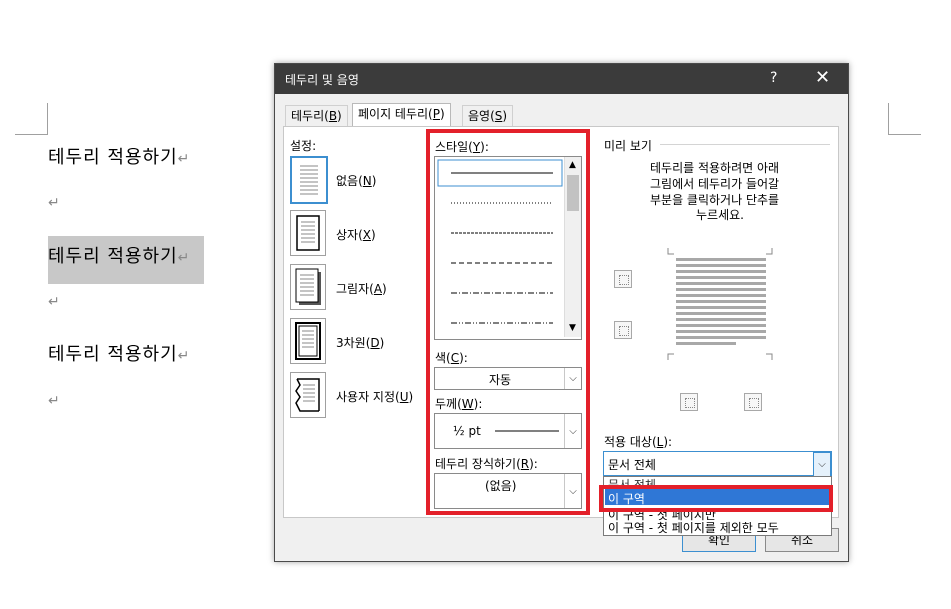  What do you see at coordinates (353, 343) in the screenshot?
I see `label-text: 3차원(` at bounding box center [353, 343].